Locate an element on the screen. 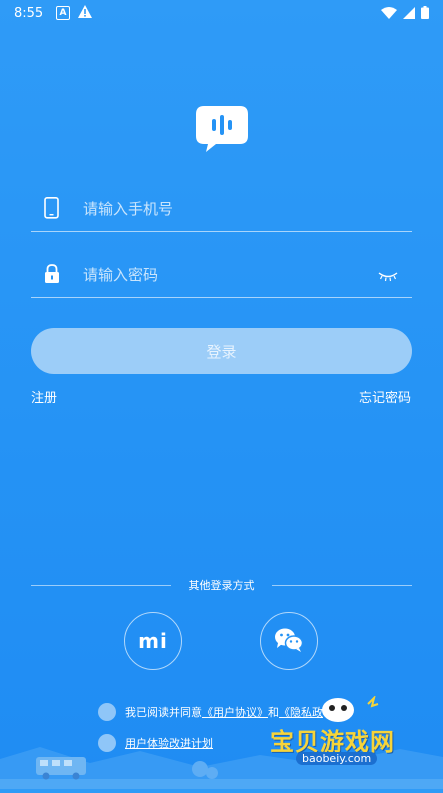 Image resolution: width=443 pixels, height=793 pixels. app-logo is located at coordinates (222, 129).